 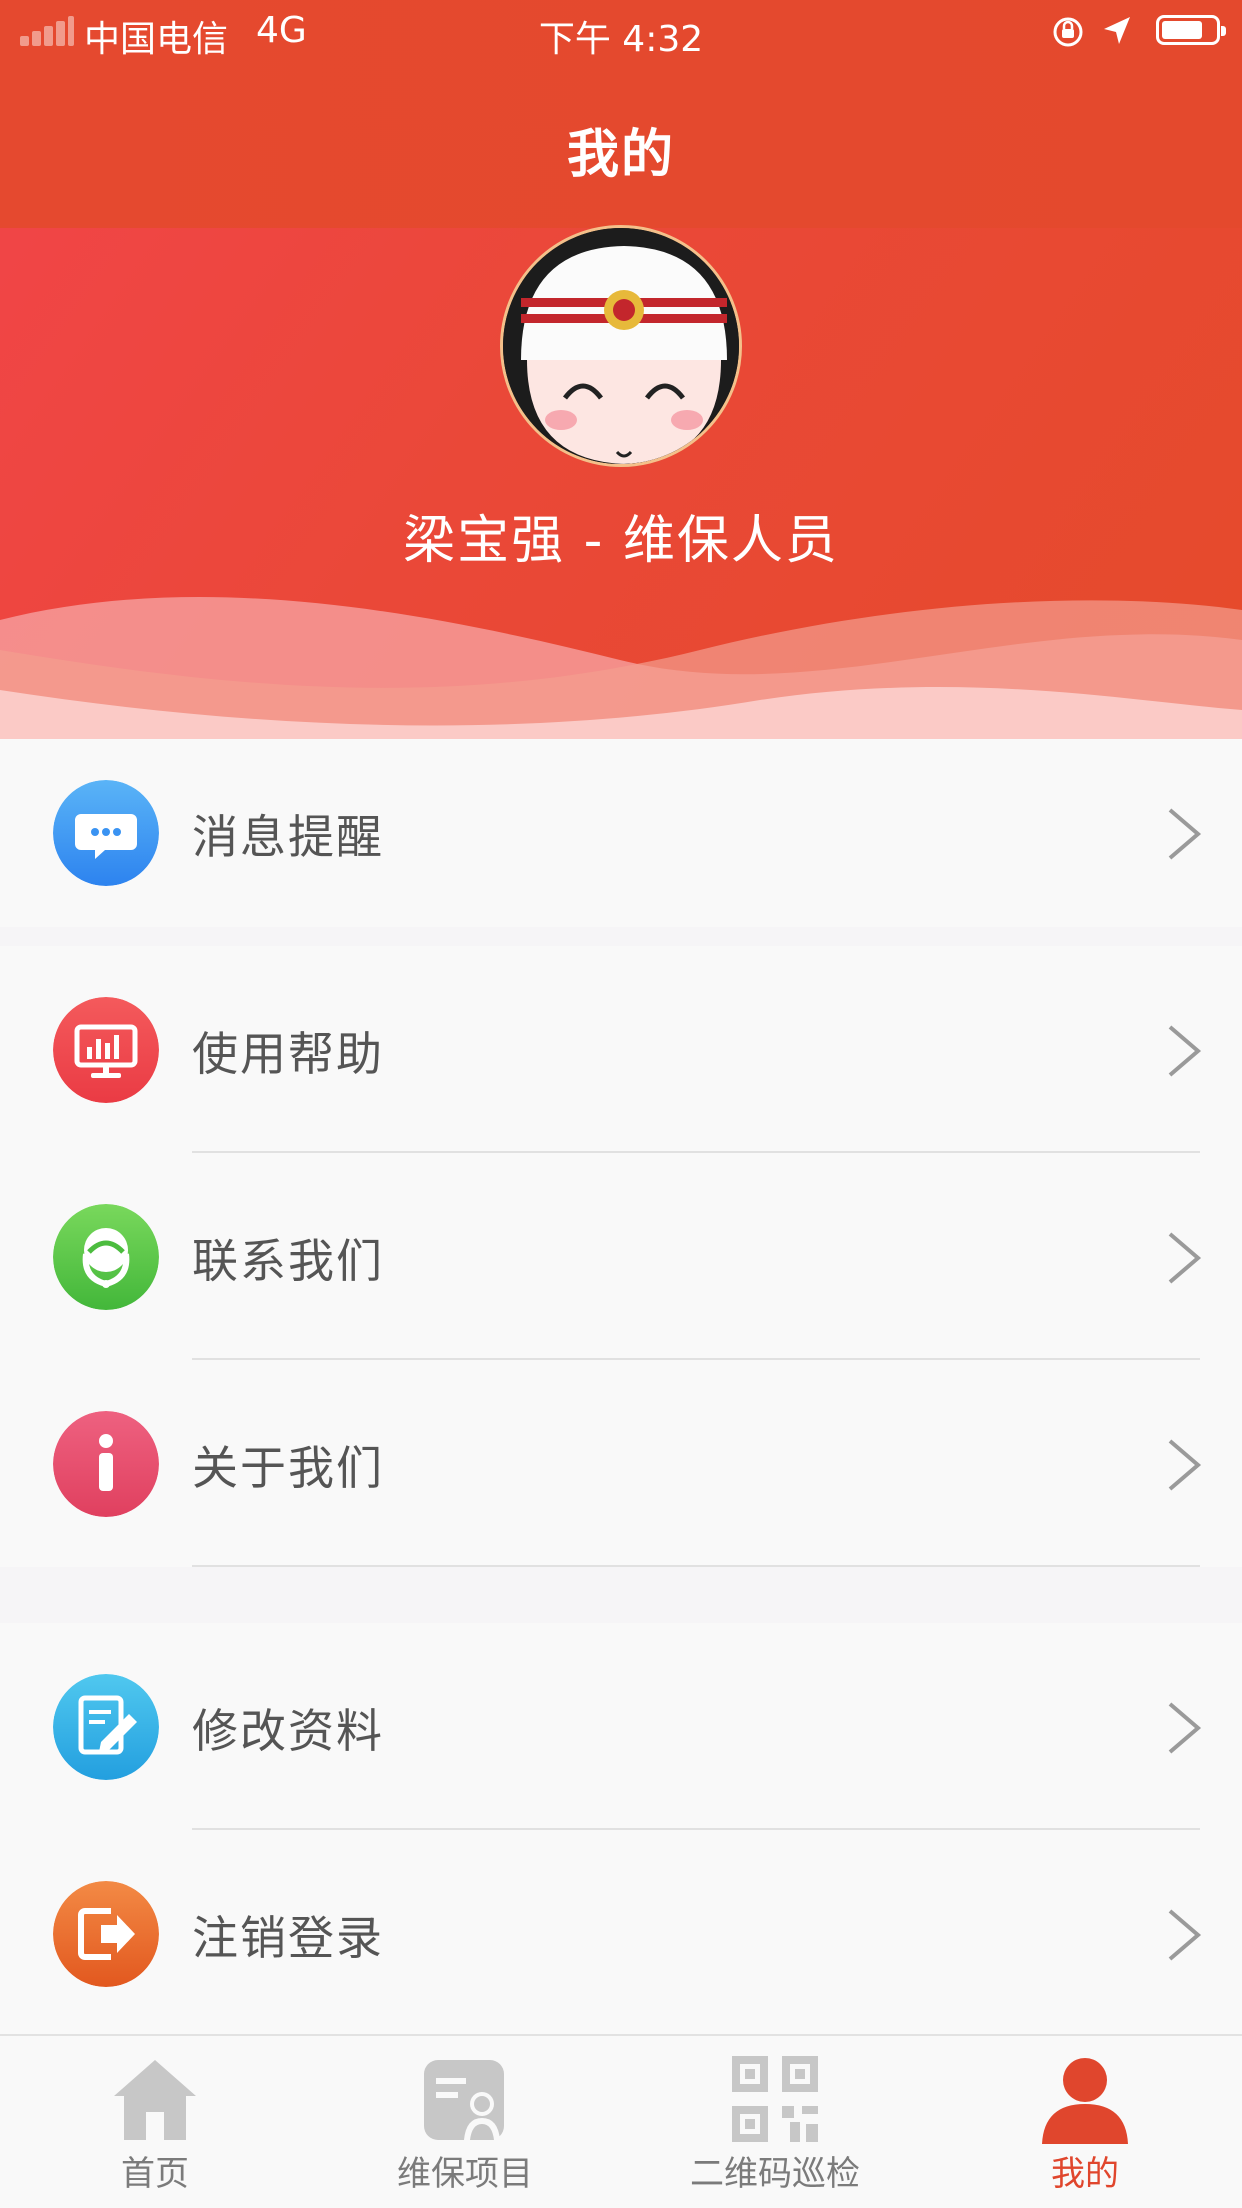 I want to click on customer-service-icon, so click(x=106, y=1257).